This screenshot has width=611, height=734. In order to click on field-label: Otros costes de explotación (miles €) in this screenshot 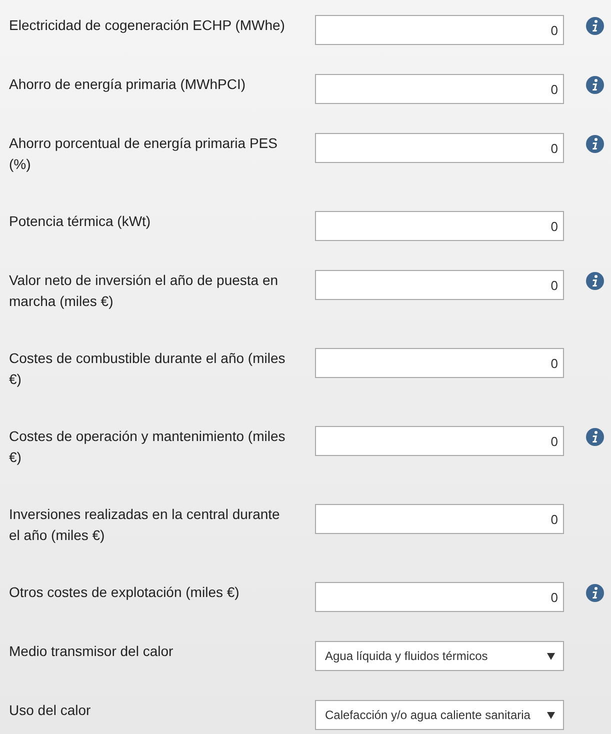, I will do `click(124, 592)`.